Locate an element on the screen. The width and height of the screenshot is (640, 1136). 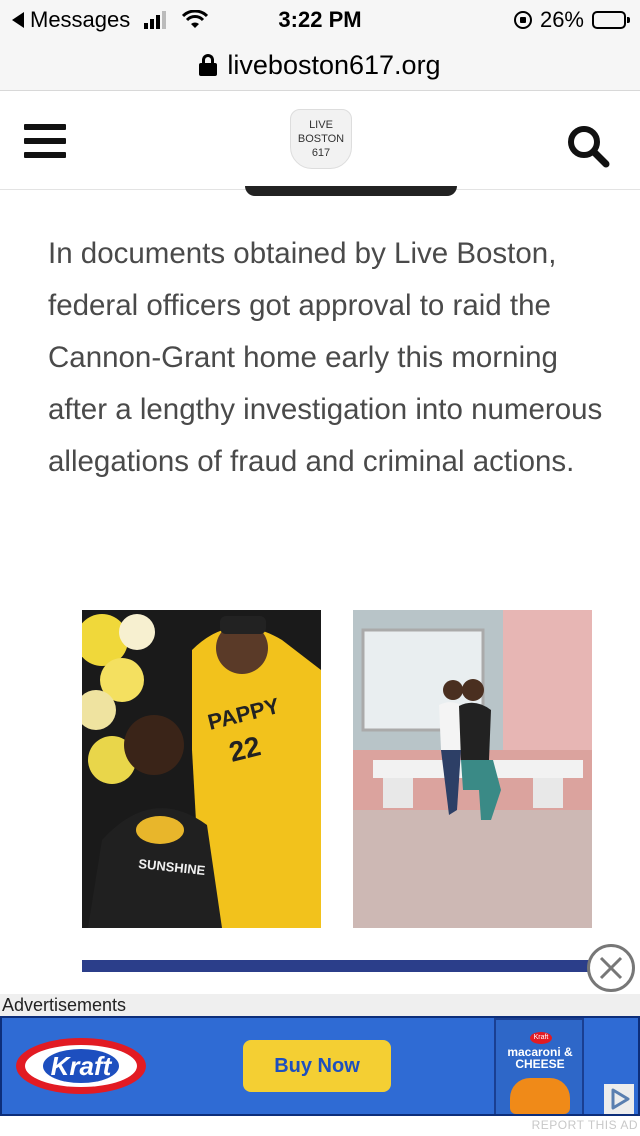
partially-hidden-button is located at coordinates (351, 191).